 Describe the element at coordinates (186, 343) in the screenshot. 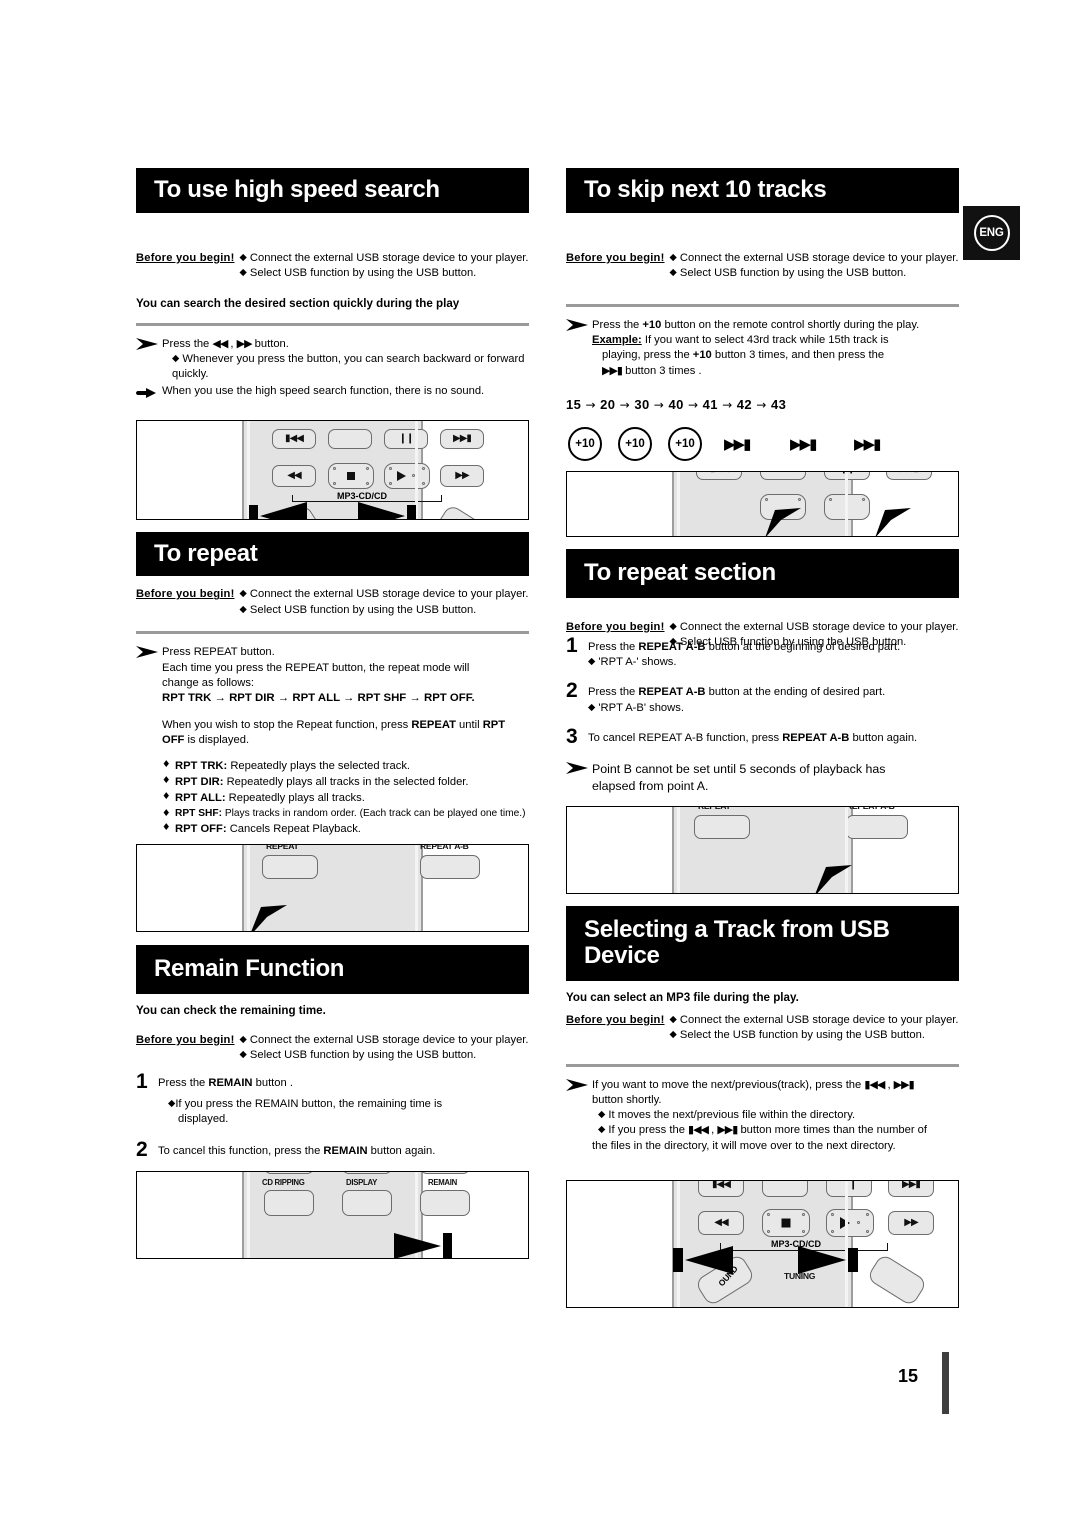

I see `high-speed-press-text: Press the` at that location.